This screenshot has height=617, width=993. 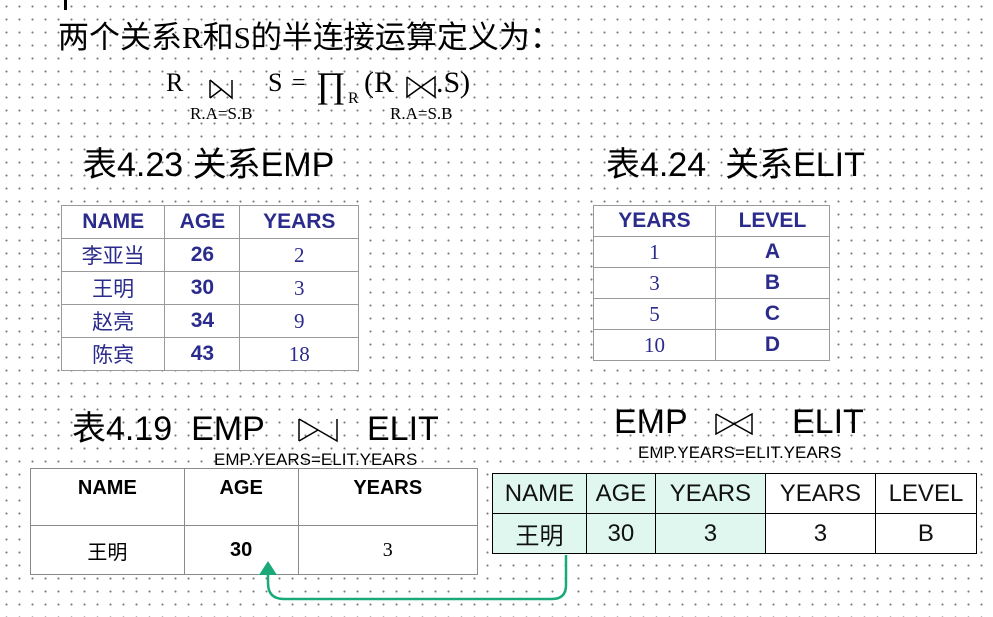 I want to click on formula-r: R, so click(x=175, y=82).